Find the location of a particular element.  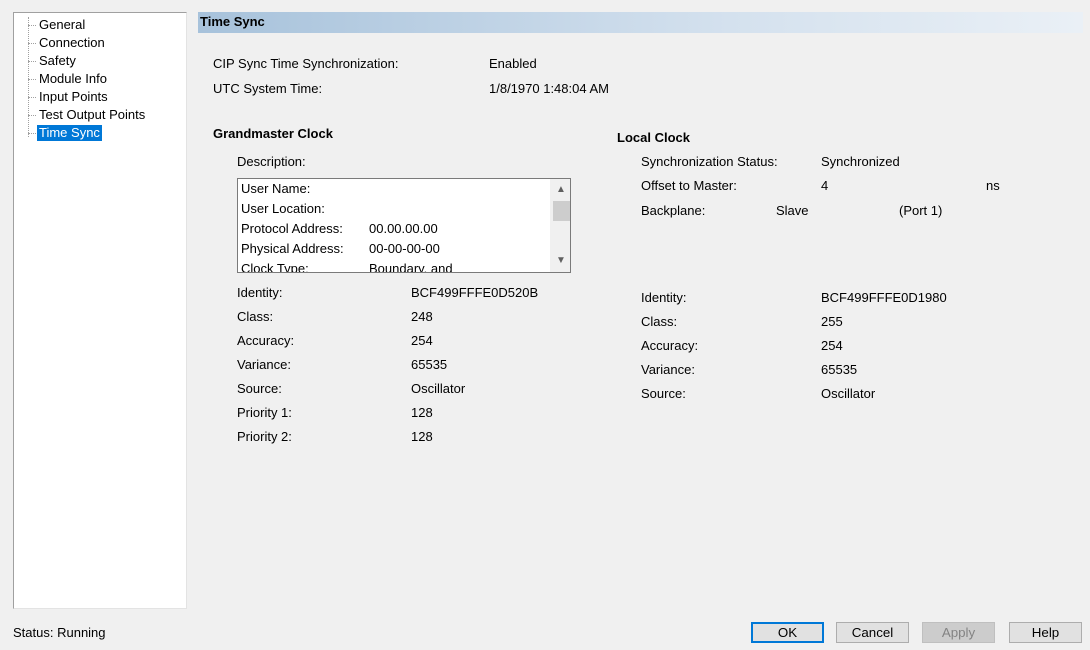

status-value: Running is located at coordinates (81, 632).